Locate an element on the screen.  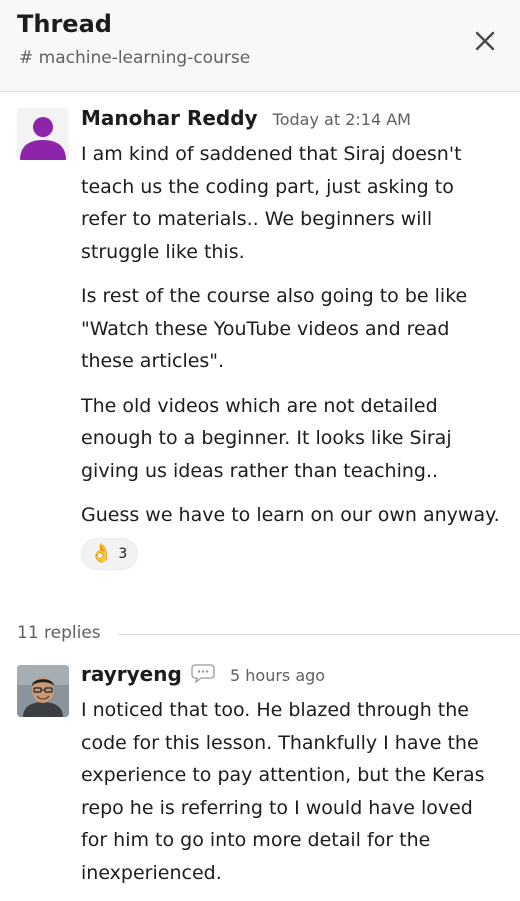
replies-divider: 11 replies is located at coordinates (268, 635).